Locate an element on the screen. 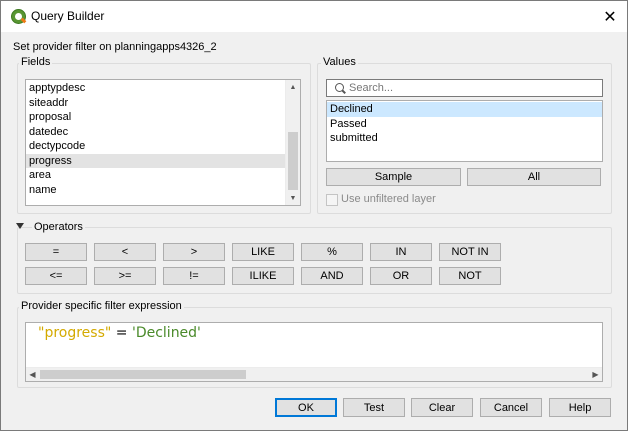 Image resolution: width=628 pixels, height=431 pixels. expression-value-token: 'Declined' is located at coordinates (166, 333).